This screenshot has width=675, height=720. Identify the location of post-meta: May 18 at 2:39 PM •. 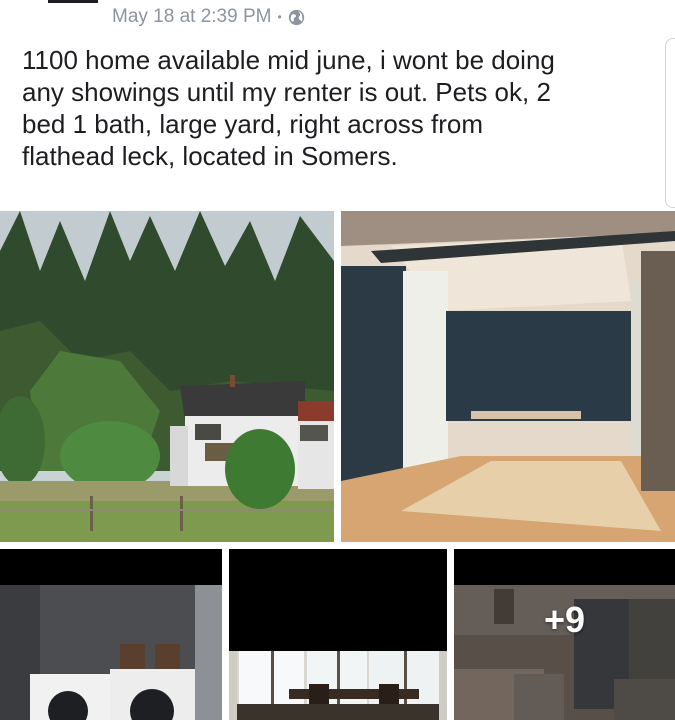
(208, 17).